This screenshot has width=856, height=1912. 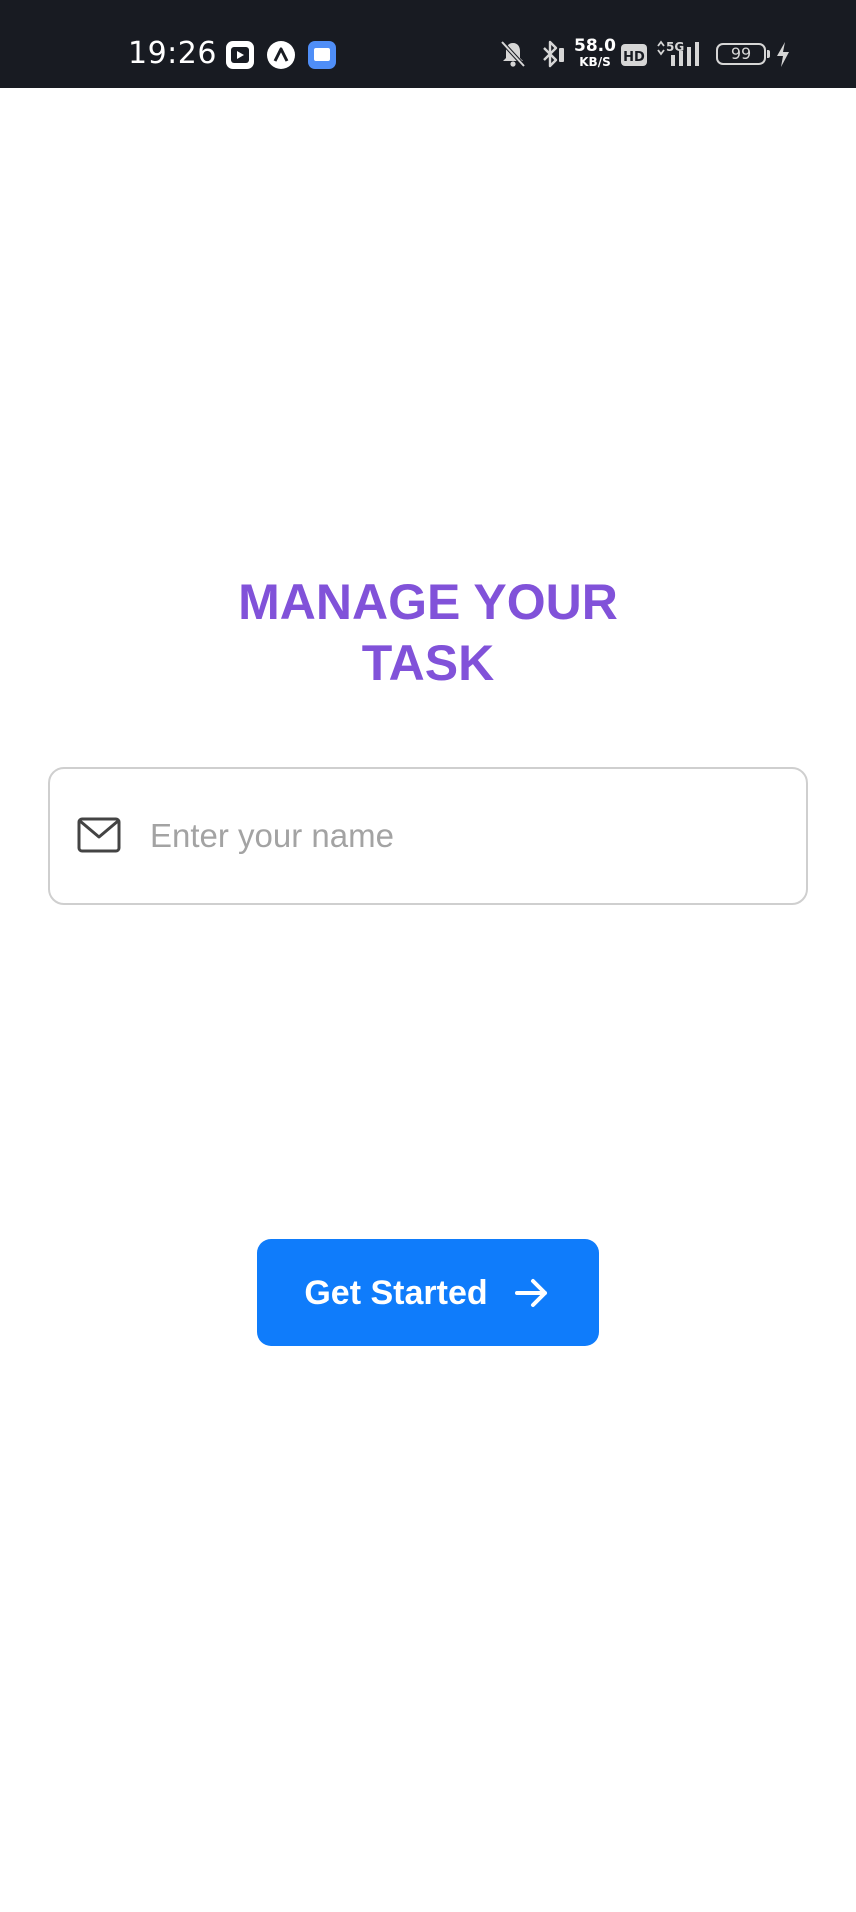 What do you see at coordinates (743, 54) in the screenshot?
I see `battery-indicator: 99` at bounding box center [743, 54].